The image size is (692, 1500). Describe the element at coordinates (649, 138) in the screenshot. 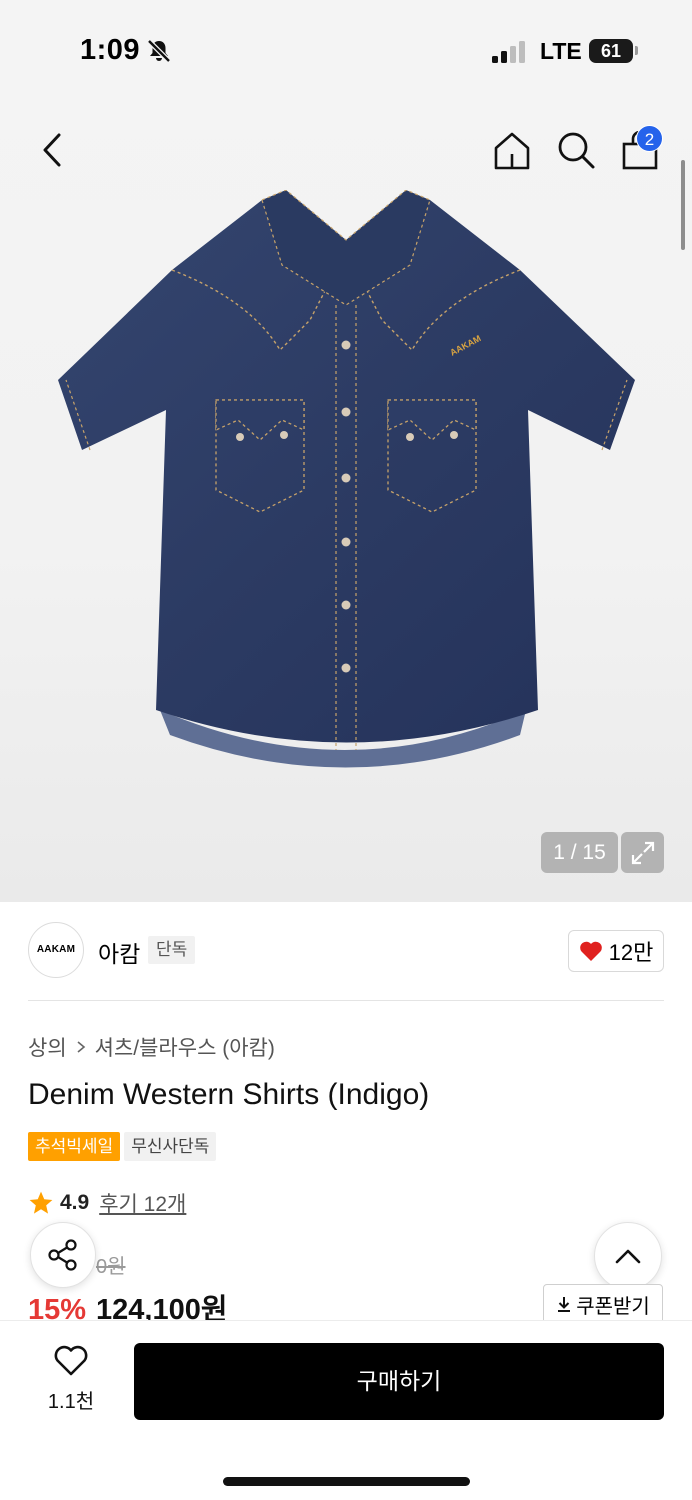

I see `cart-count-badge: 2` at that location.